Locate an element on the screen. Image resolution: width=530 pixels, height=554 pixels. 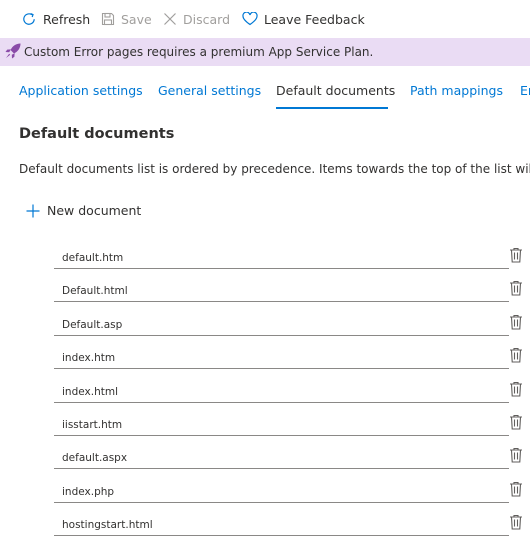
tab-path-mappings: Path mappings is located at coordinates (456, 90).